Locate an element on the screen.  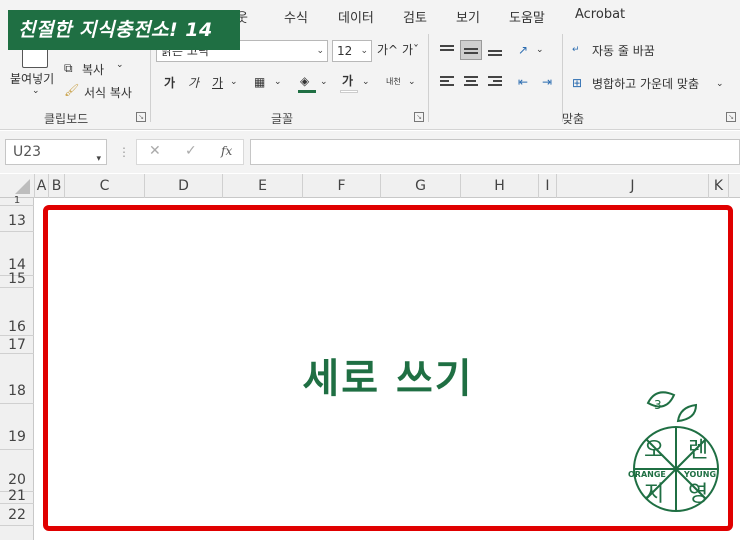
row-header-bar: 1 13 14 15 16 17 18 19 20 21 22 is located at coordinates (17, 368).